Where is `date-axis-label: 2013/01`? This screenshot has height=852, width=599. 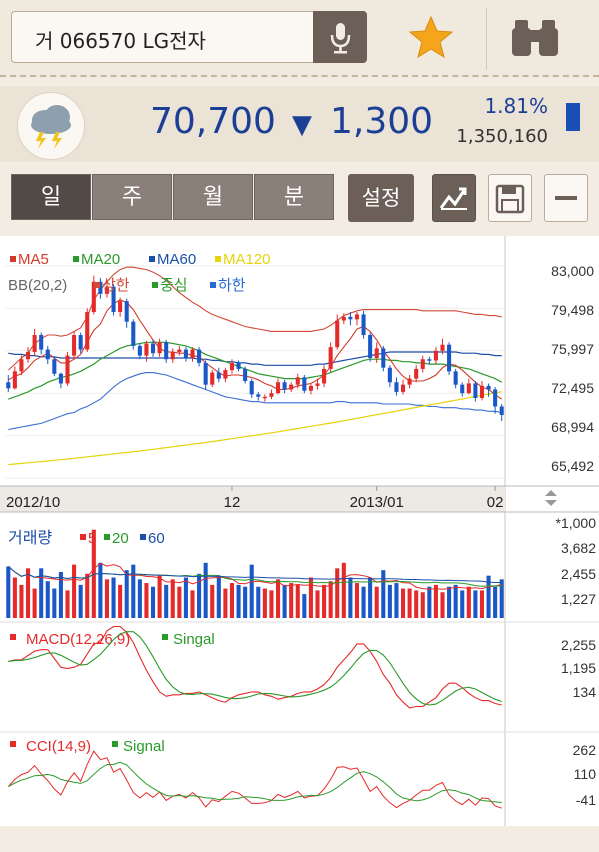
date-axis-label: 2013/01 is located at coordinates (377, 502).